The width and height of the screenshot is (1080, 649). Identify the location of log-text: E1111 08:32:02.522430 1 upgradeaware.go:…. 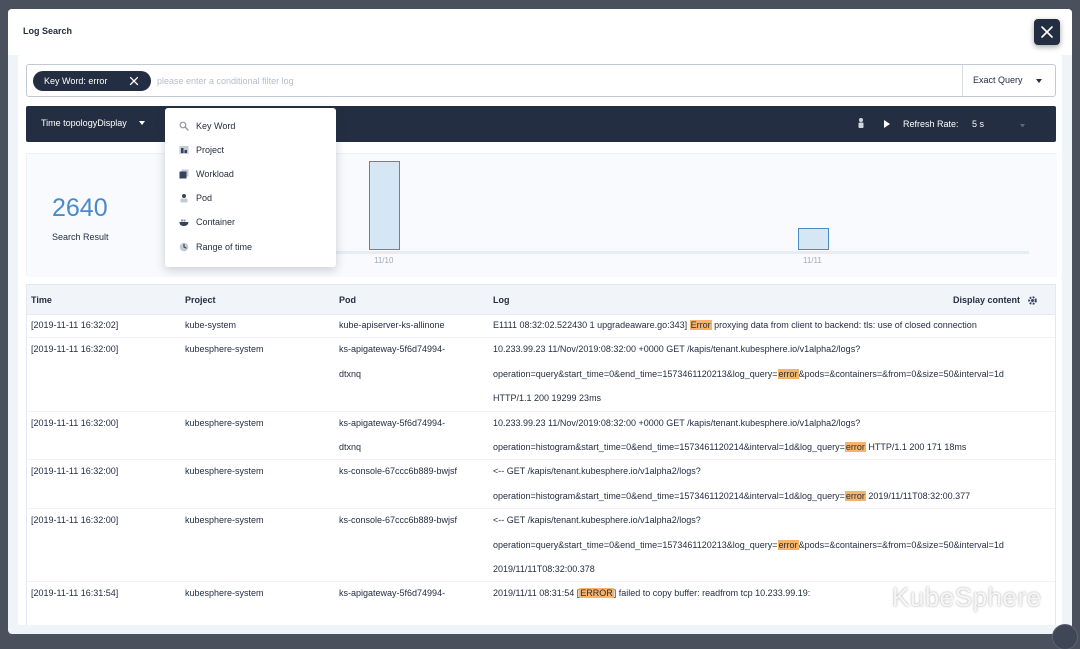
(591, 325).